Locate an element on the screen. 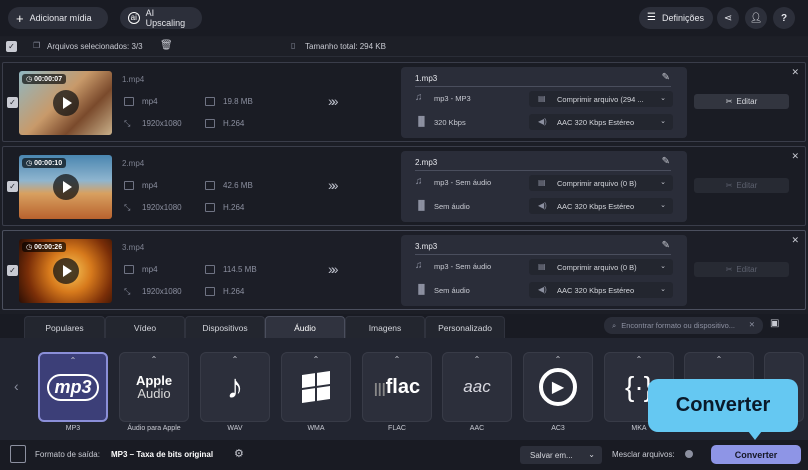 This screenshot has height=470, width=808. format-wav: ⌃ ♪ is located at coordinates (235, 387).